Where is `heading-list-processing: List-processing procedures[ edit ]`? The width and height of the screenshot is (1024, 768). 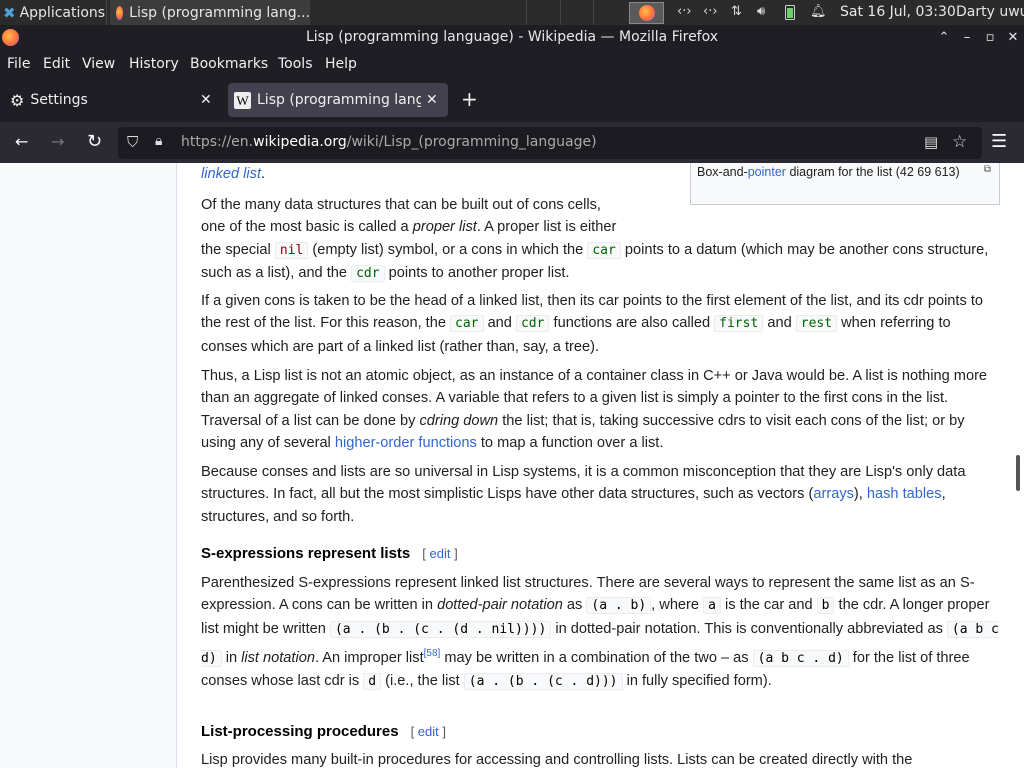
heading-list-processing: List-processing procedures[ edit ] is located at coordinates (323, 731).